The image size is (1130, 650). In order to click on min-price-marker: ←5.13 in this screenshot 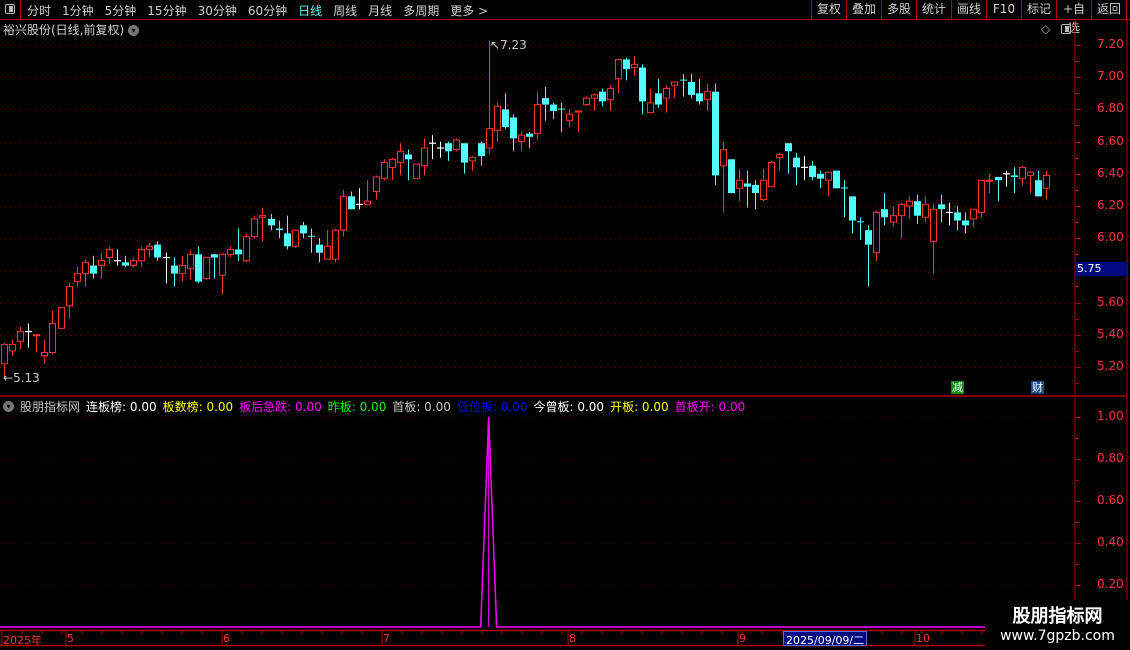, I will do `click(21, 378)`.